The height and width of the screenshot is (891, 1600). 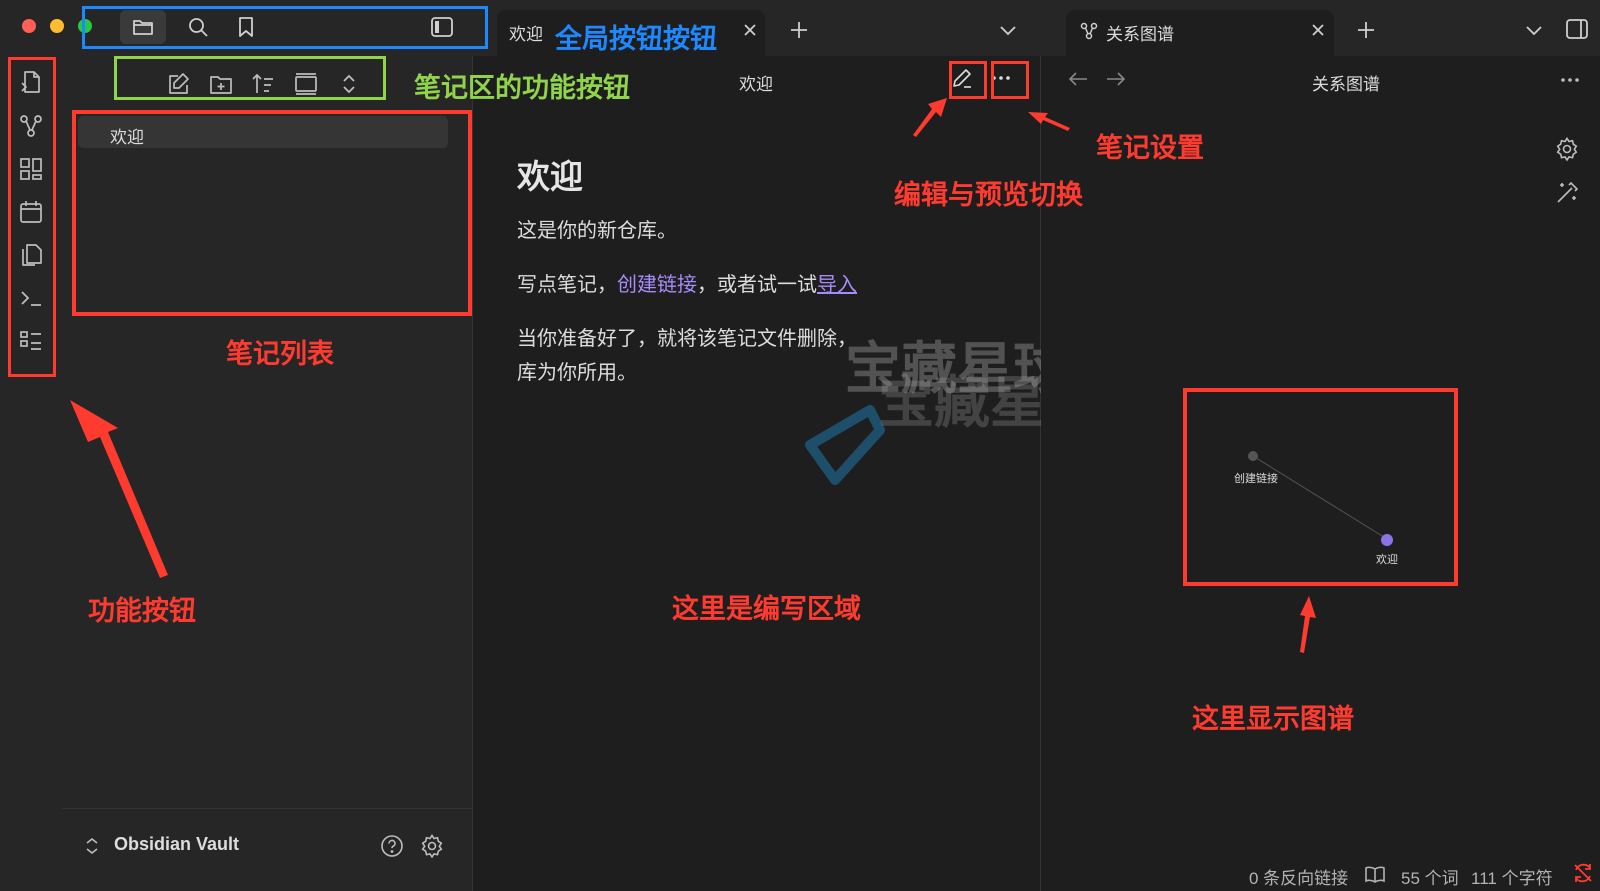 What do you see at coordinates (1375, 874) in the screenshot?
I see `reading-mode-book-icon` at bounding box center [1375, 874].